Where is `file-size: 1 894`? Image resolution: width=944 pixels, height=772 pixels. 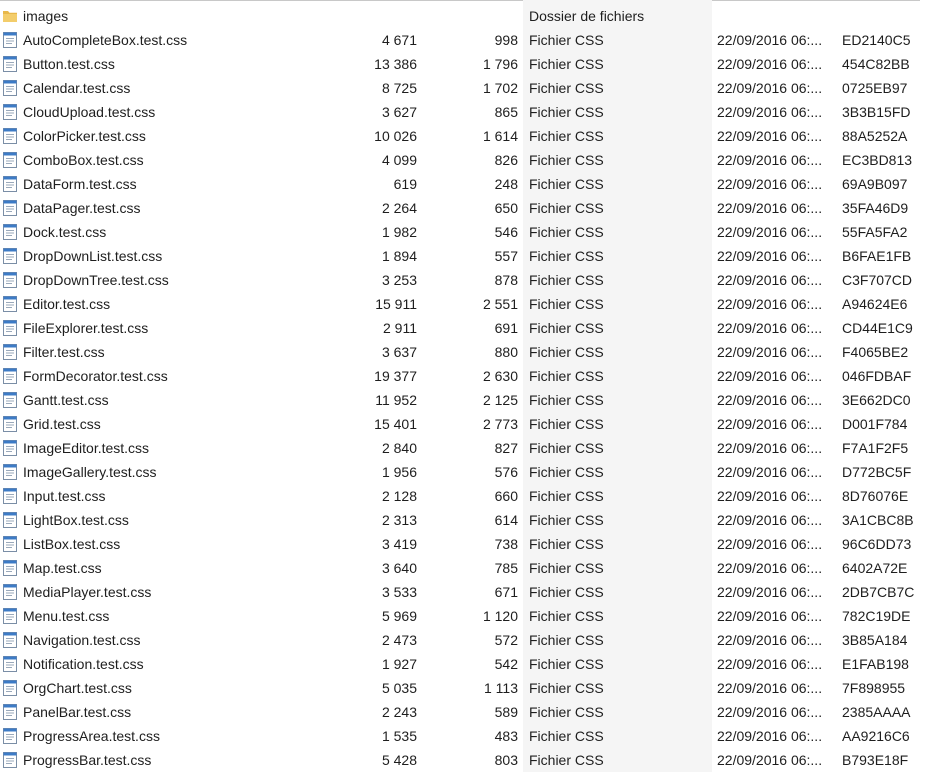
file-size: 1 894 is located at coordinates (399, 256).